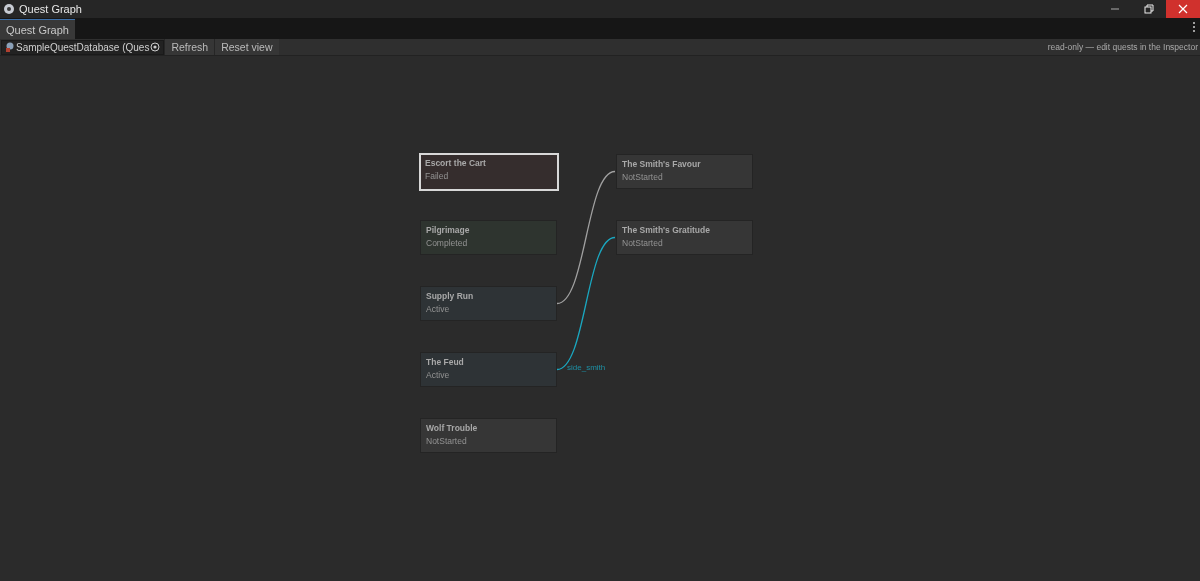 Image resolution: width=1200 pixels, height=581 pixels. I want to click on quest-node: Pilgrimage Completed, so click(488, 237).